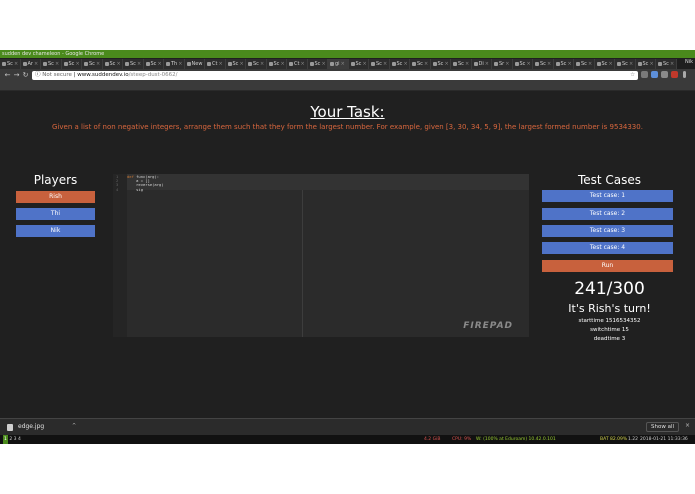 The image size is (695, 494). What do you see at coordinates (632, 75) in the screenshot?
I see `bookmark-star-icon: ☆` at bounding box center [632, 75].